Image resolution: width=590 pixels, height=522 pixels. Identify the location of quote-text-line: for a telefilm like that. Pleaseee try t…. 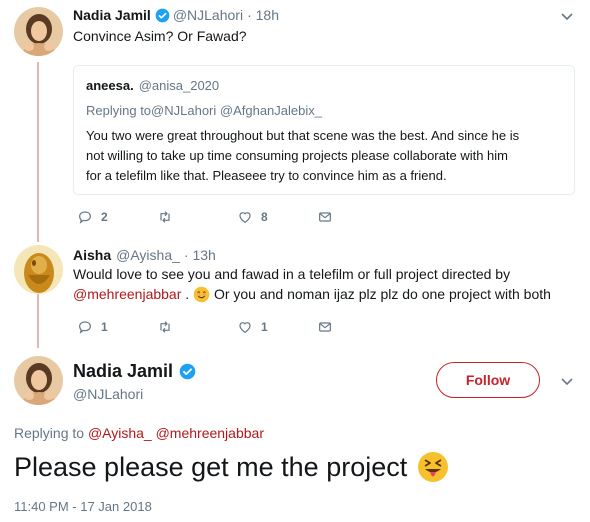
(266, 175).